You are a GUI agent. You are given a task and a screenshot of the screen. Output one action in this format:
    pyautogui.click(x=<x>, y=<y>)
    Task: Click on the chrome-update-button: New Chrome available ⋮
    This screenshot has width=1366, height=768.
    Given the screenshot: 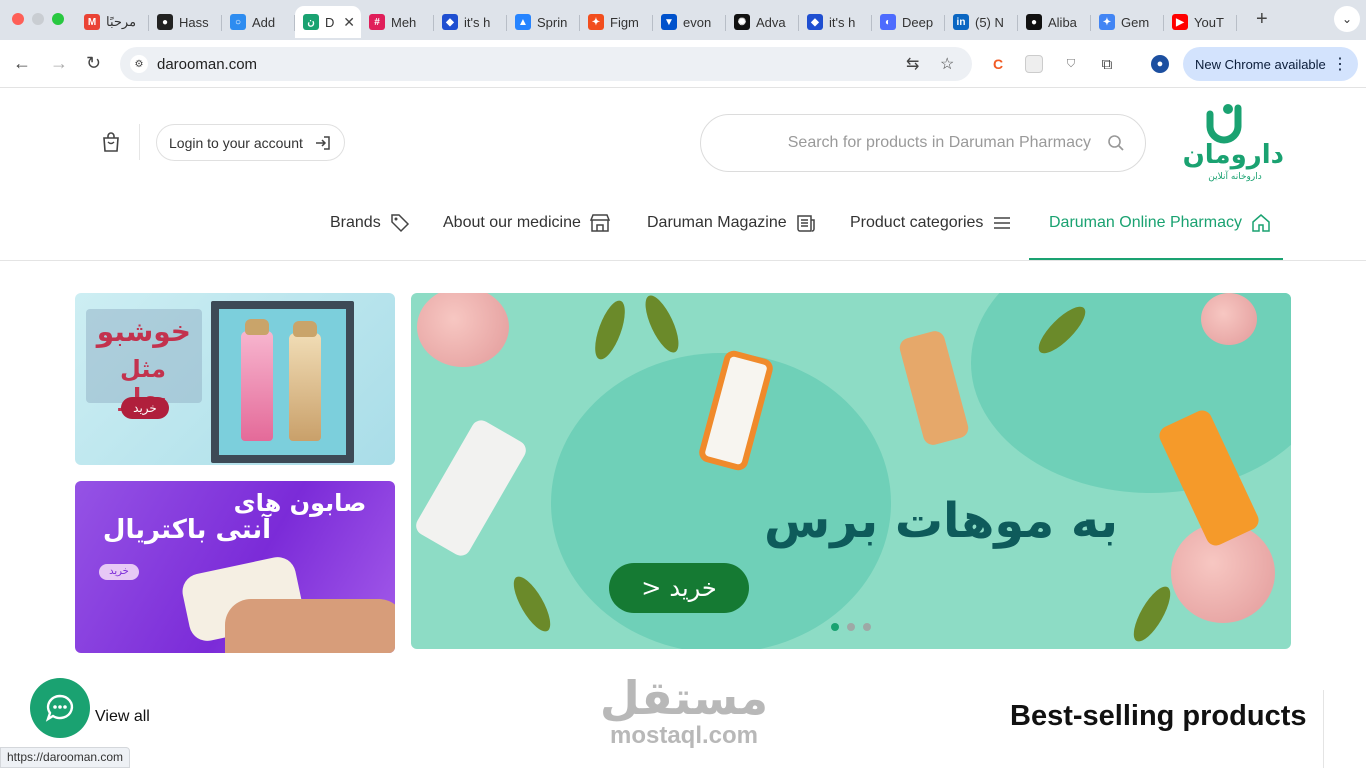 What is the action you would take?
    pyautogui.click(x=1270, y=64)
    